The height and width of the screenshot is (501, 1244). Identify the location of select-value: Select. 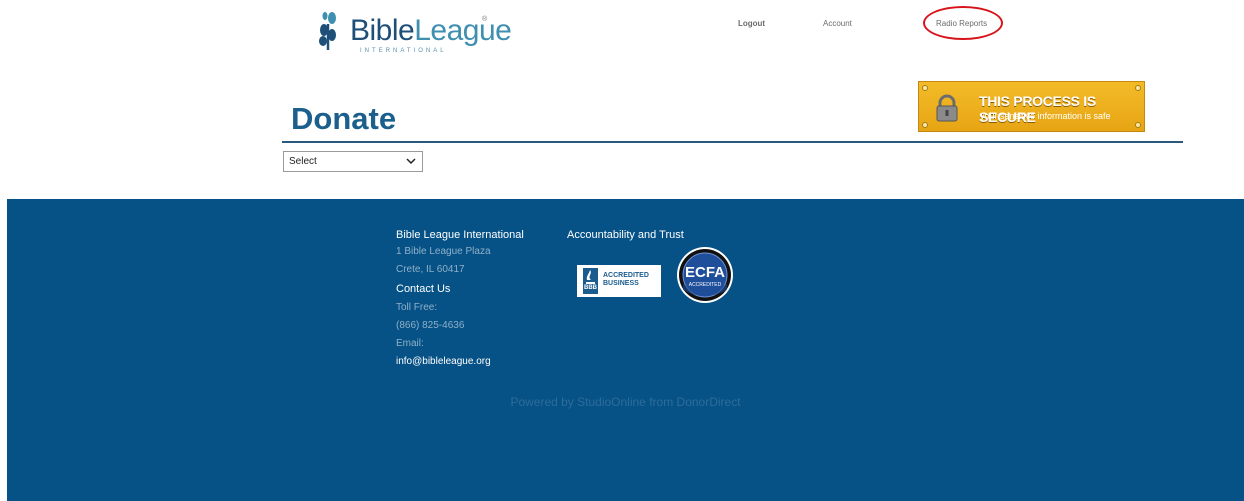
(303, 161).